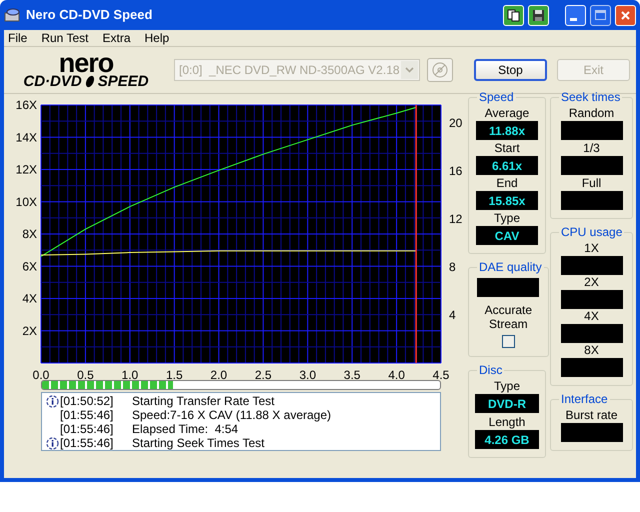  I want to click on minimize-button, so click(575, 15).